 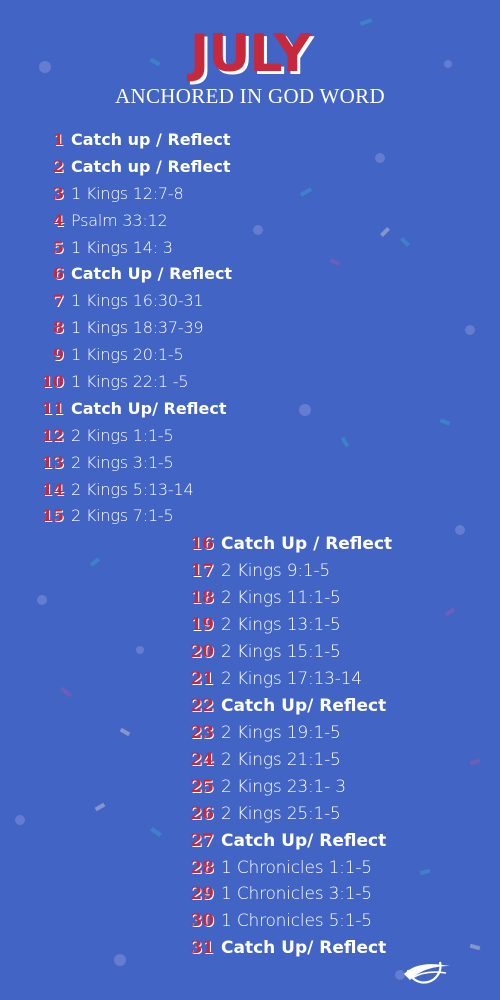 What do you see at coordinates (202, 571) in the screenshot?
I see `day-number: 17` at bounding box center [202, 571].